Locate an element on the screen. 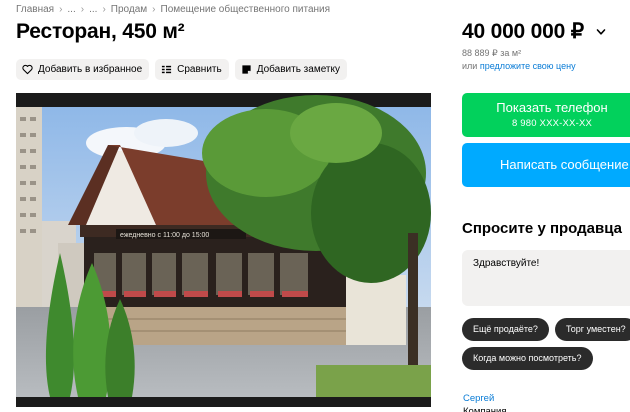  suggest-price-link: предложите свою цену is located at coordinates (528, 66).